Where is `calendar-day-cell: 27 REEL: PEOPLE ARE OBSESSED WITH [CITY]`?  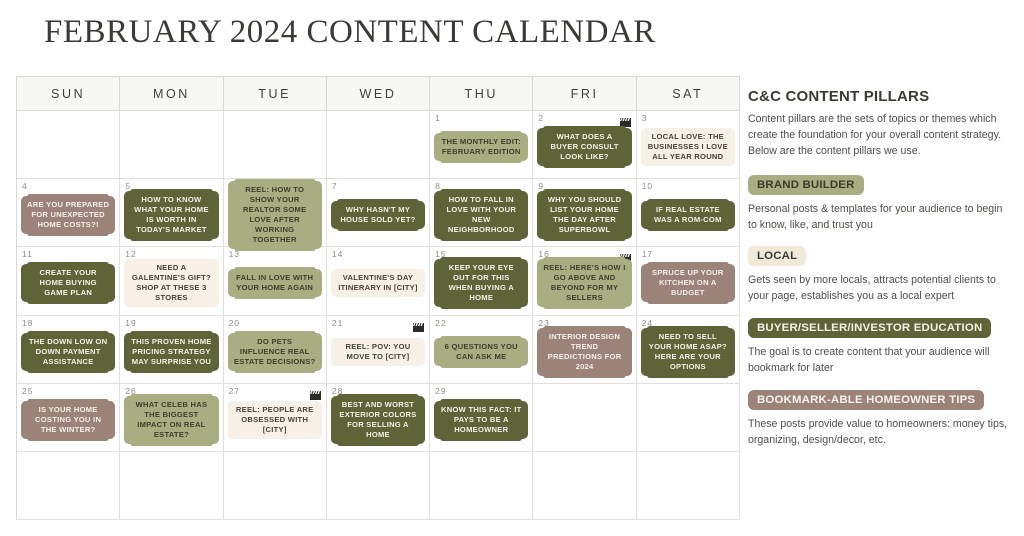
calendar-day-cell: 27 REEL: PEOPLE ARE OBSESSED WITH [CITY] is located at coordinates (275, 417).